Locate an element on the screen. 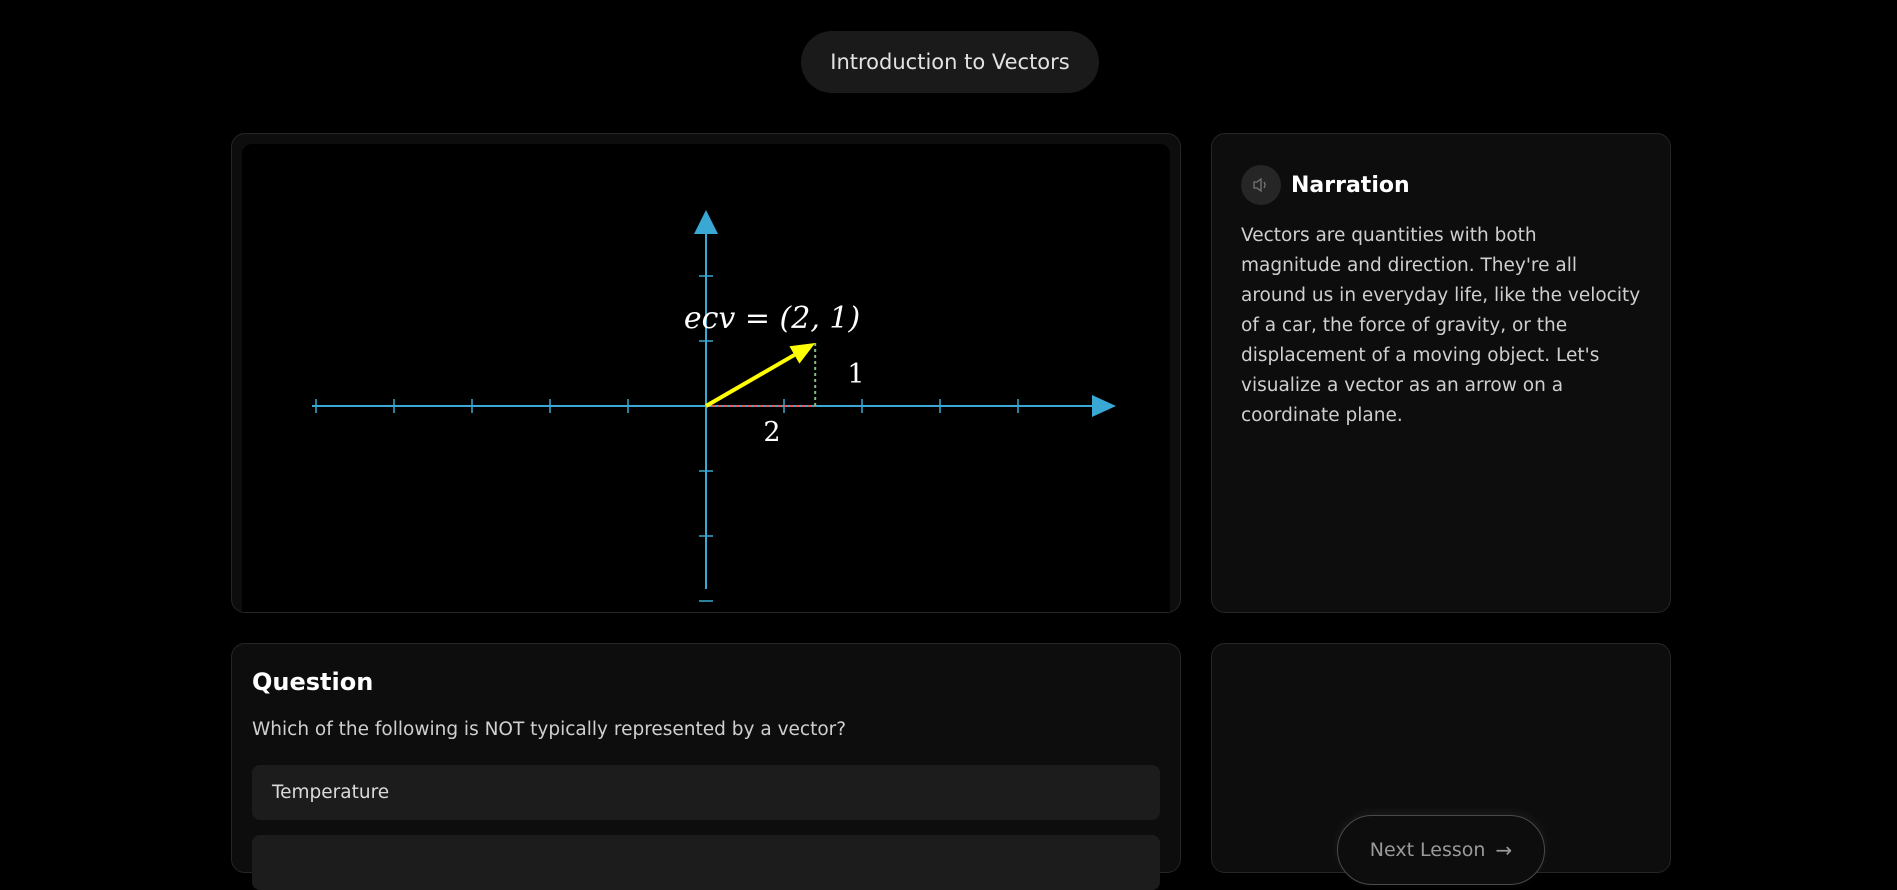  arrow-right-icon: → is located at coordinates (1504, 850).